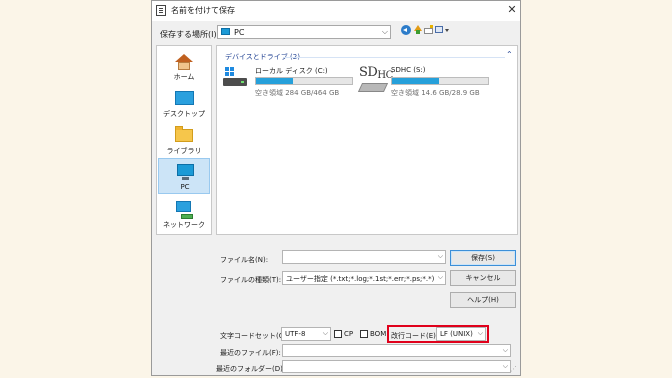 Image resolution: width=672 pixels, height=378 pixels. I want to click on cancel-button: キャンセル, so click(483, 278).